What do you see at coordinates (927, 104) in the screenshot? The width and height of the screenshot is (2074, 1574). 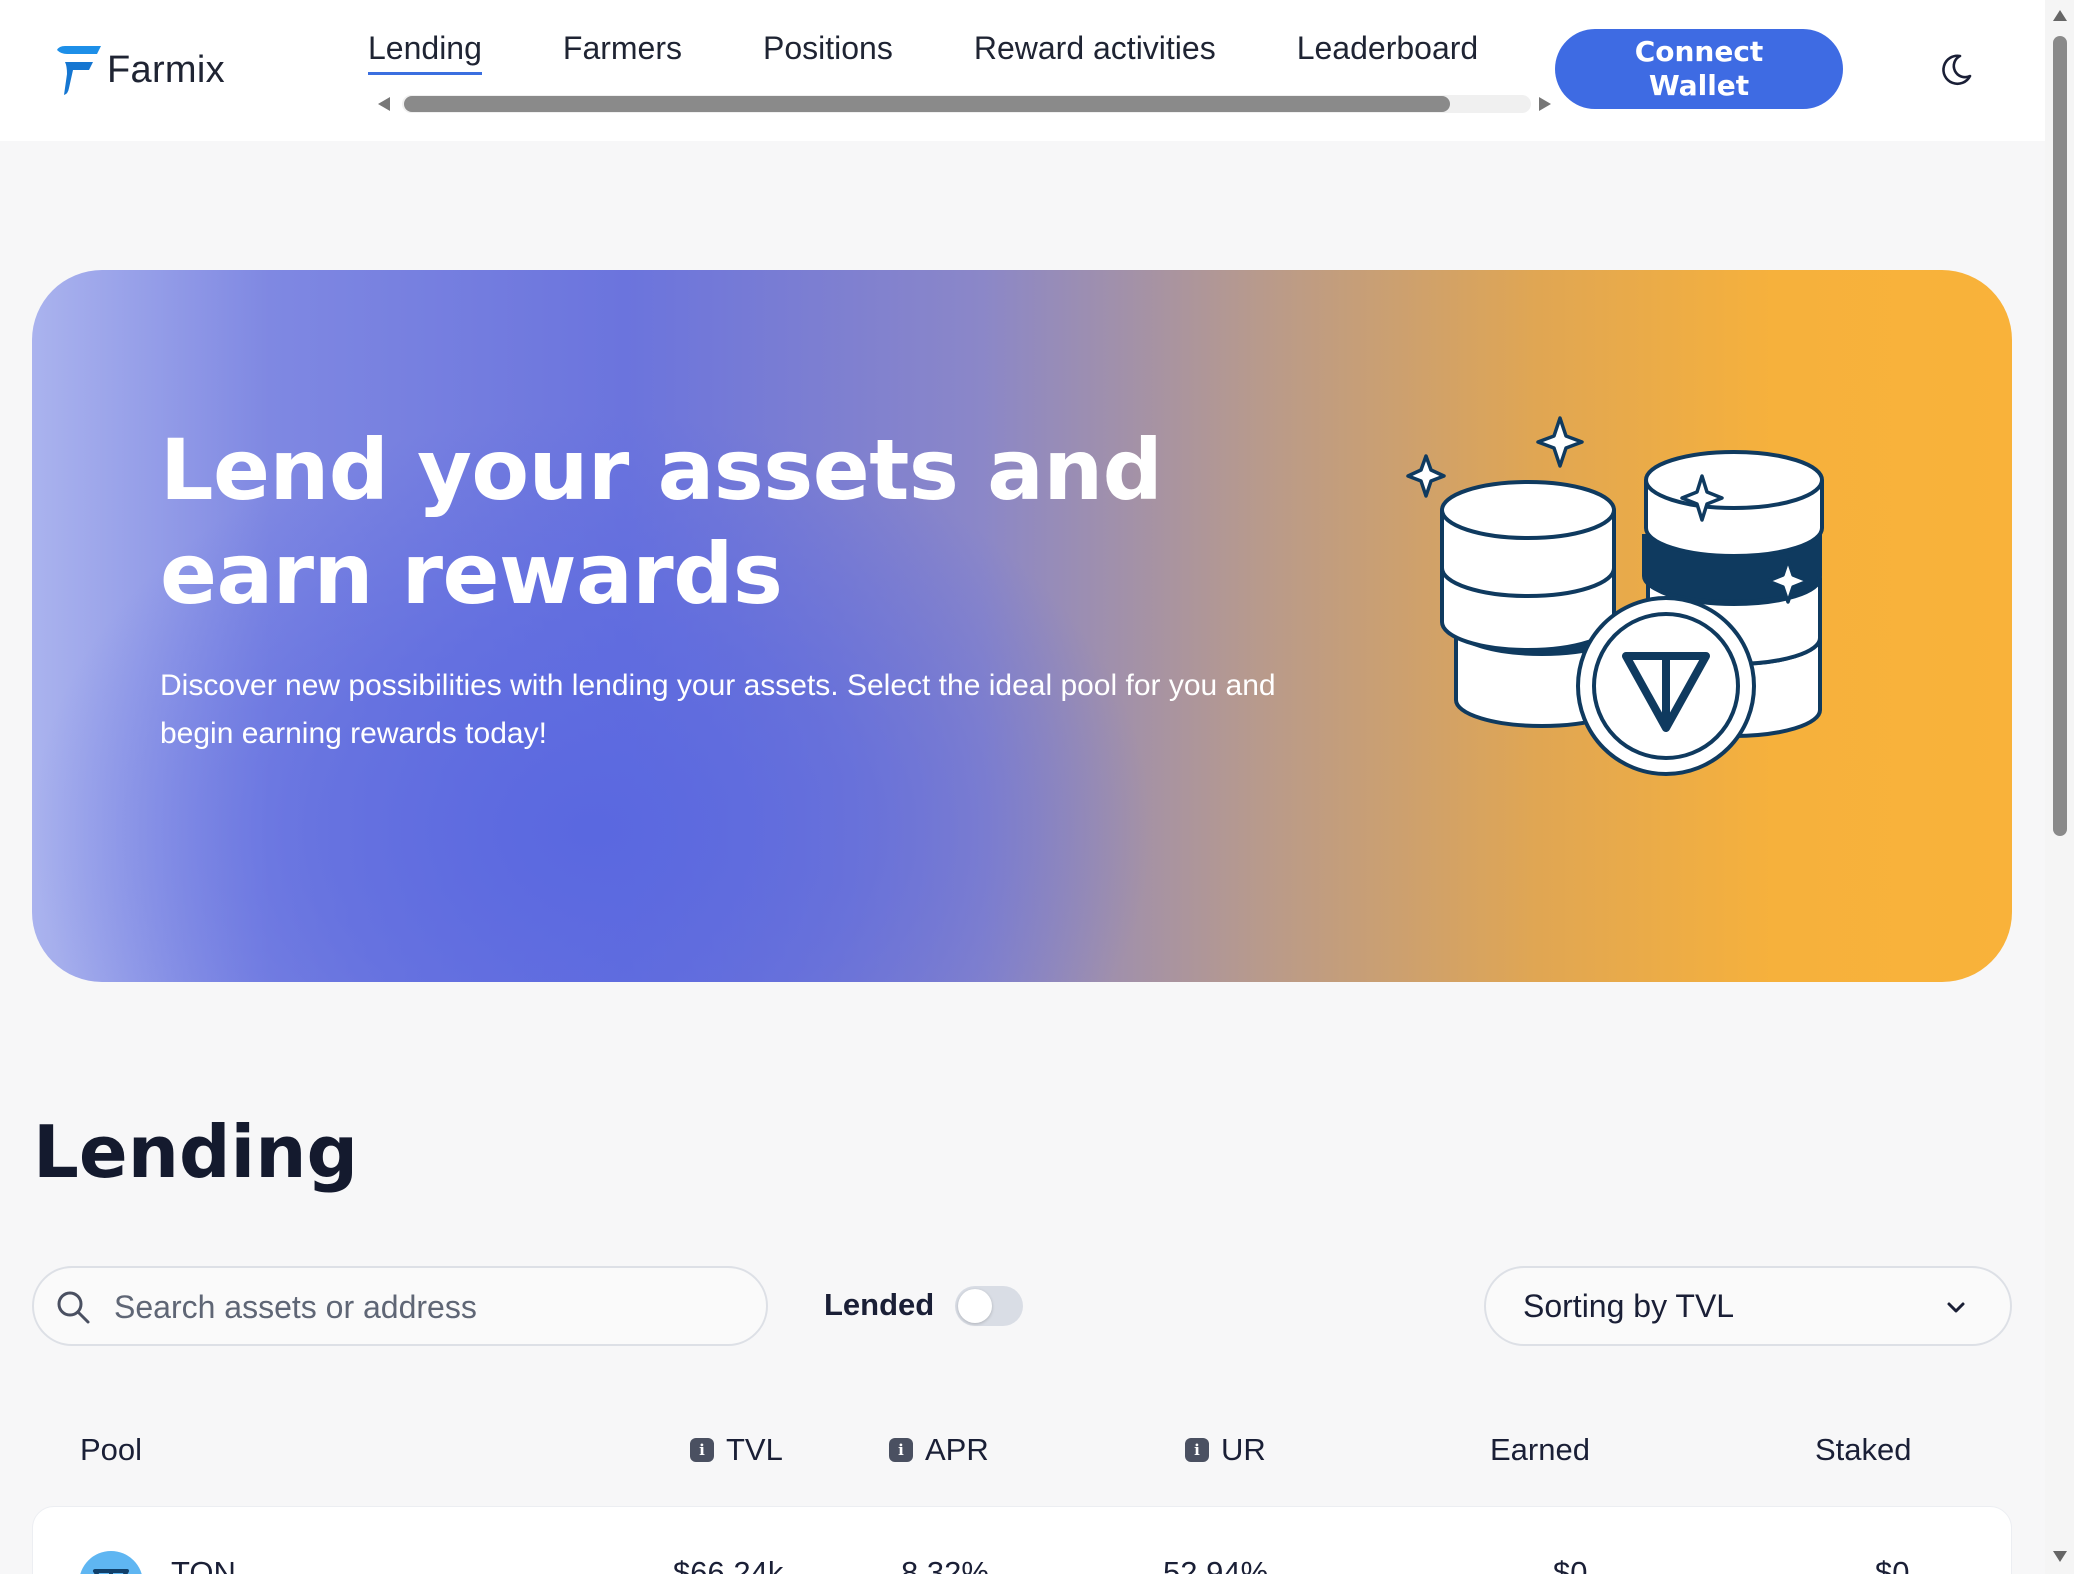 I see `scrollbar-thumb` at bounding box center [927, 104].